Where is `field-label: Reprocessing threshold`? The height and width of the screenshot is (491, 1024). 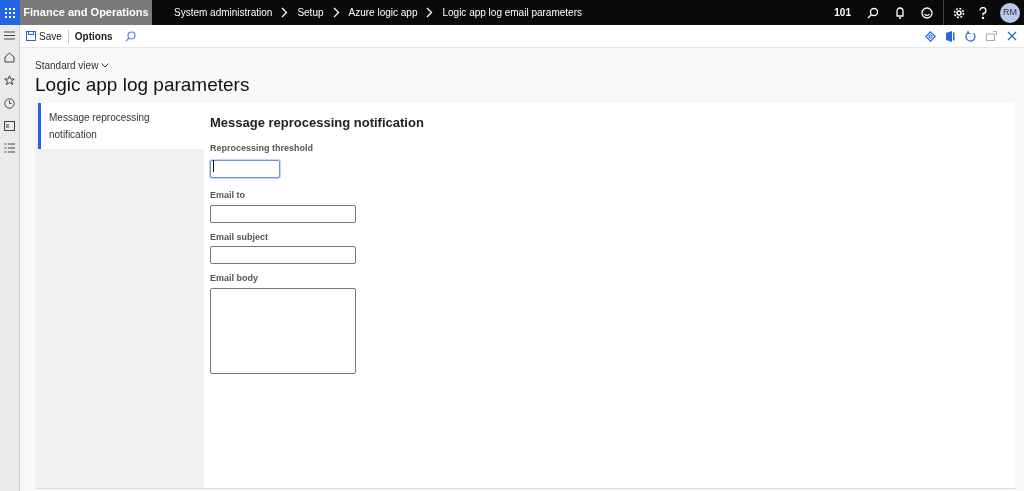
field-label: Reprocessing threshold is located at coordinates (262, 148).